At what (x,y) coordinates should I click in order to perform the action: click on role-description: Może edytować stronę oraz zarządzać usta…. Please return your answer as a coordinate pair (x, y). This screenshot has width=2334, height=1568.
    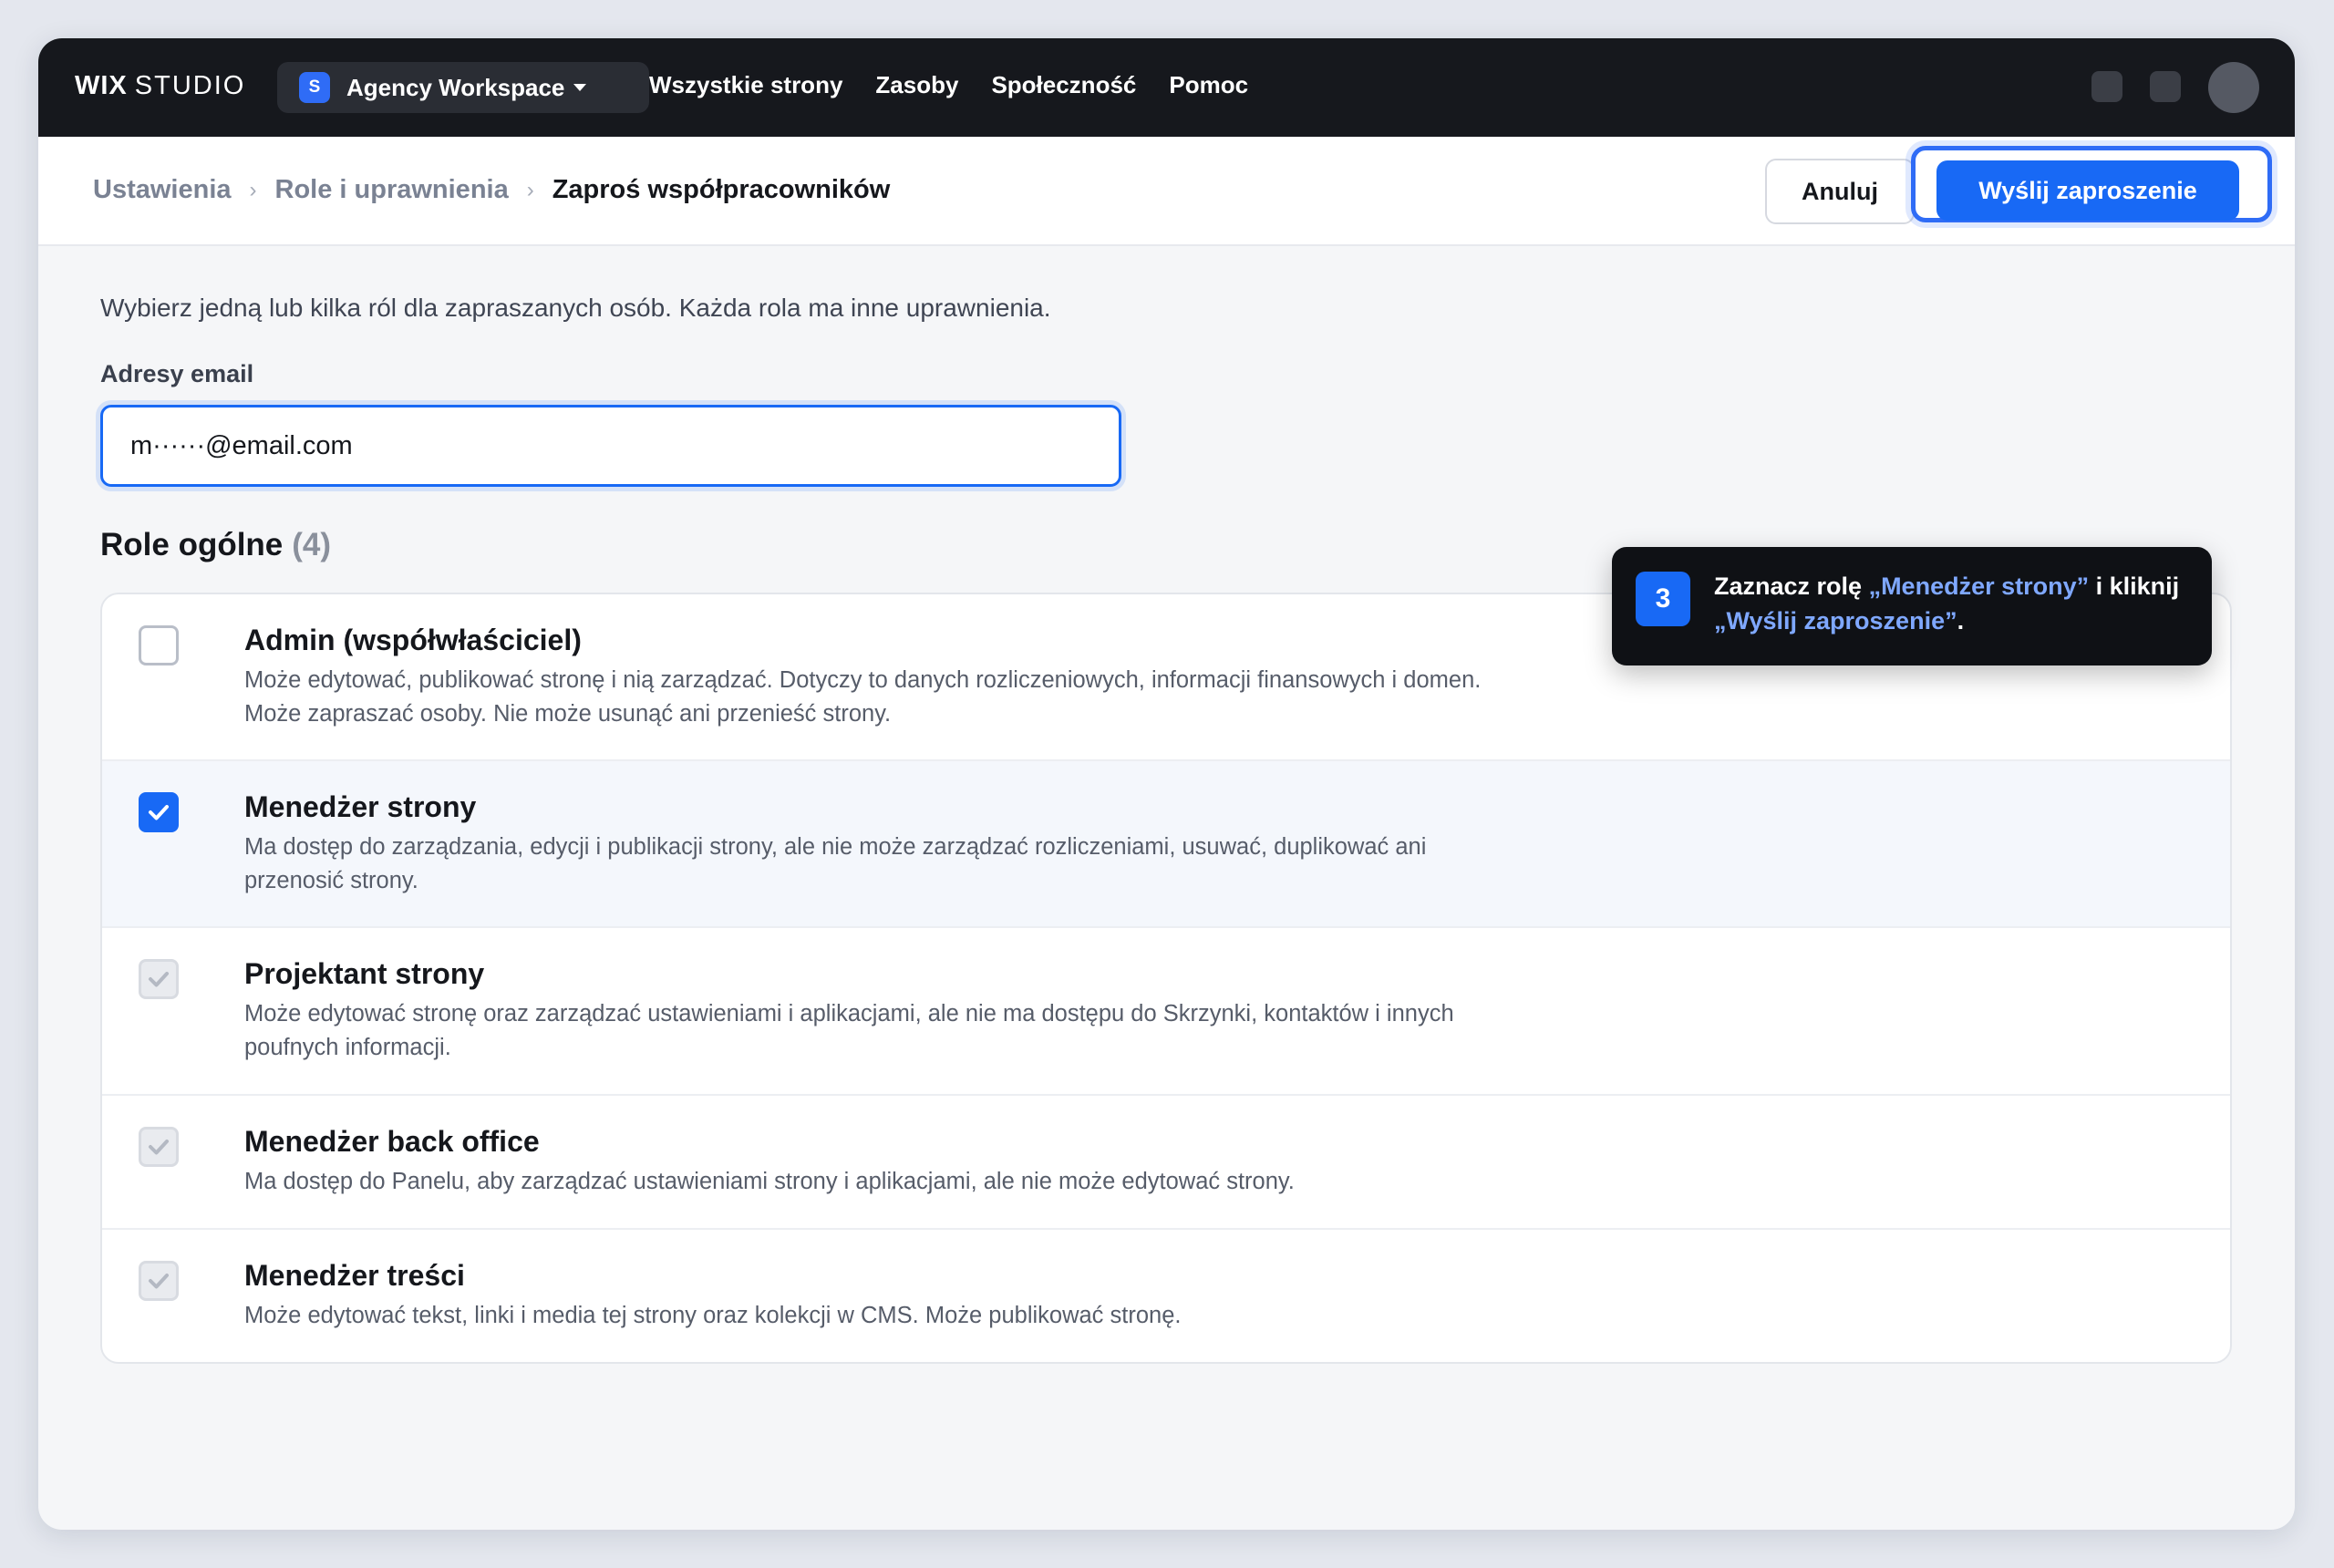
    Looking at the image, I should click on (937, 1031).